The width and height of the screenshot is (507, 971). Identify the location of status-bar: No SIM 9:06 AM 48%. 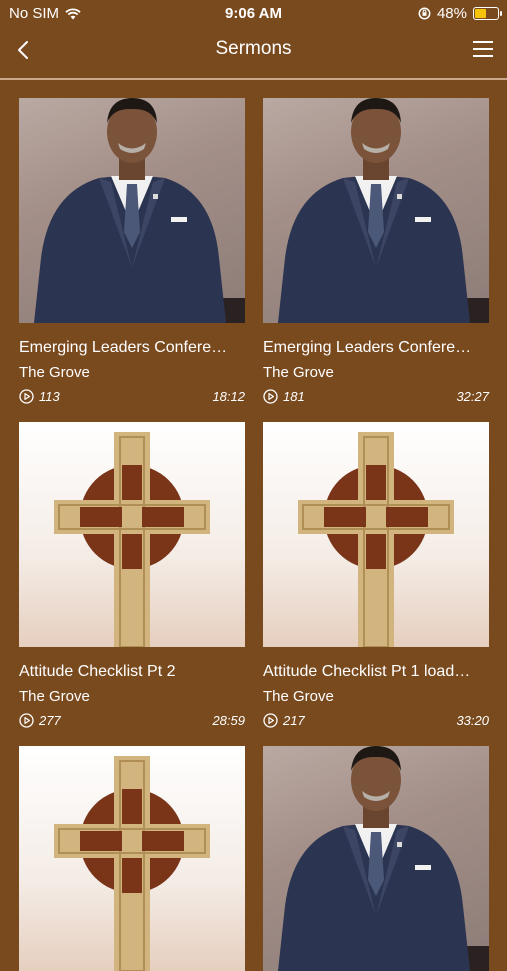
(253, 14).